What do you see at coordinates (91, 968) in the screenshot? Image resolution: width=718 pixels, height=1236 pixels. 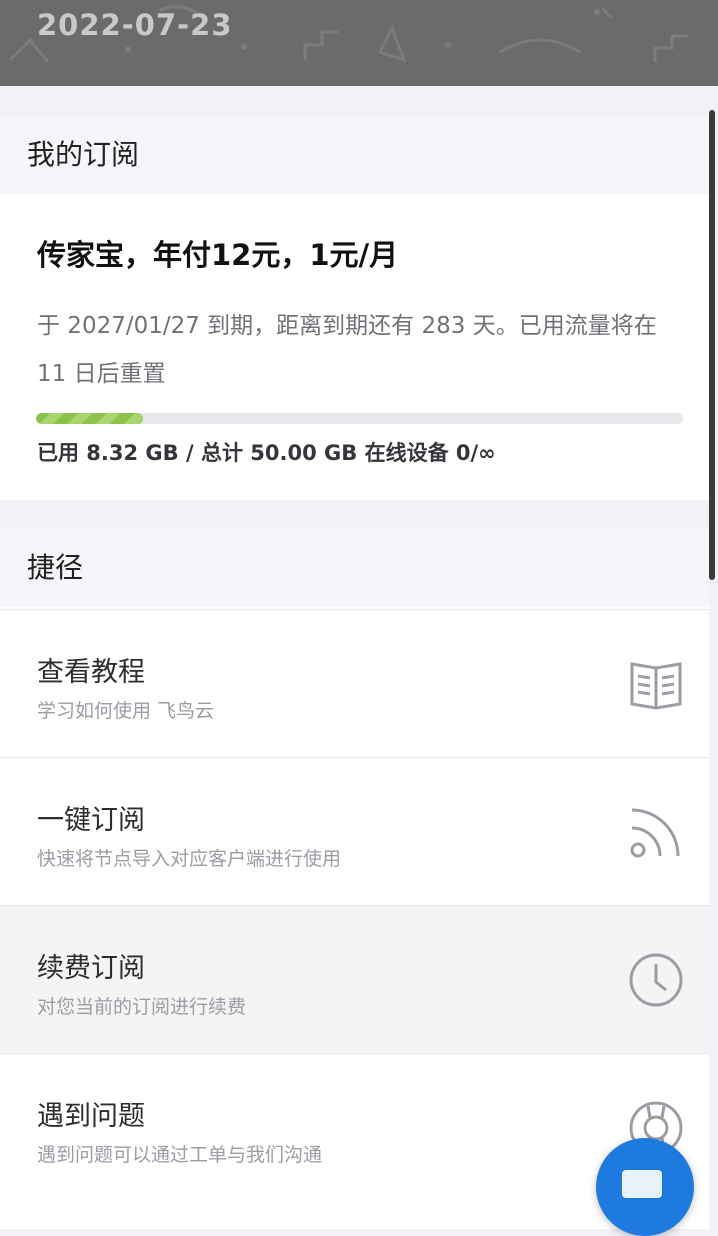 I see `shortcut-title: 续费订阅` at bounding box center [91, 968].